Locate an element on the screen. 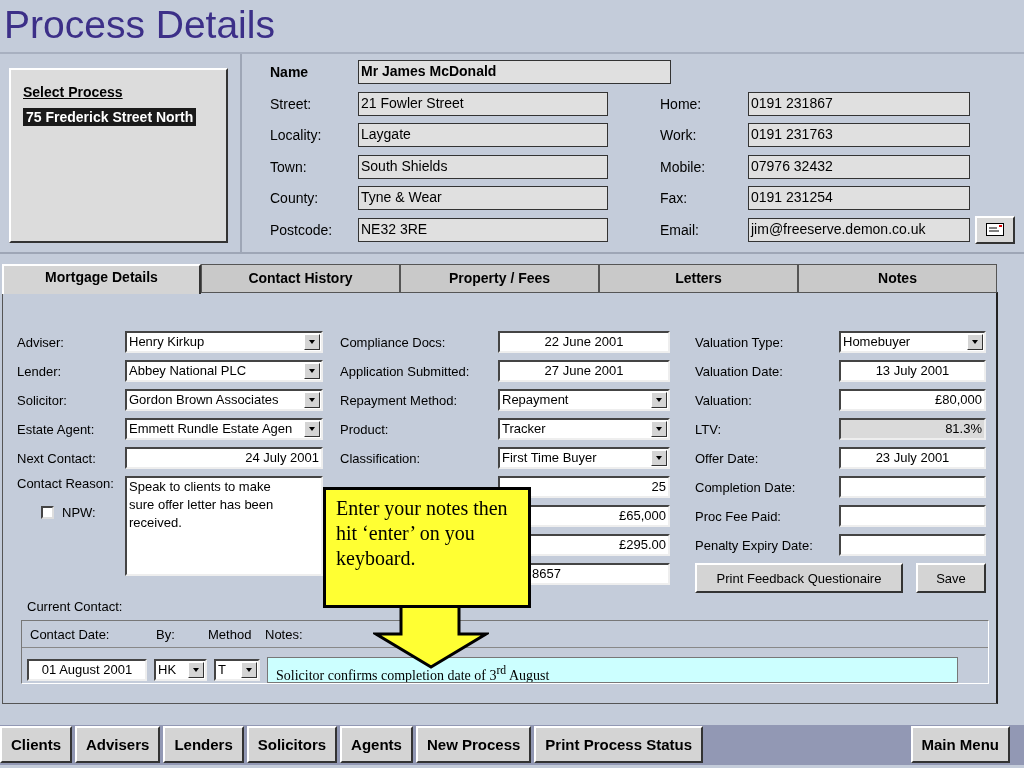 The width and height of the screenshot is (1024, 768). date-field: 23 July 2001 is located at coordinates (912, 458).